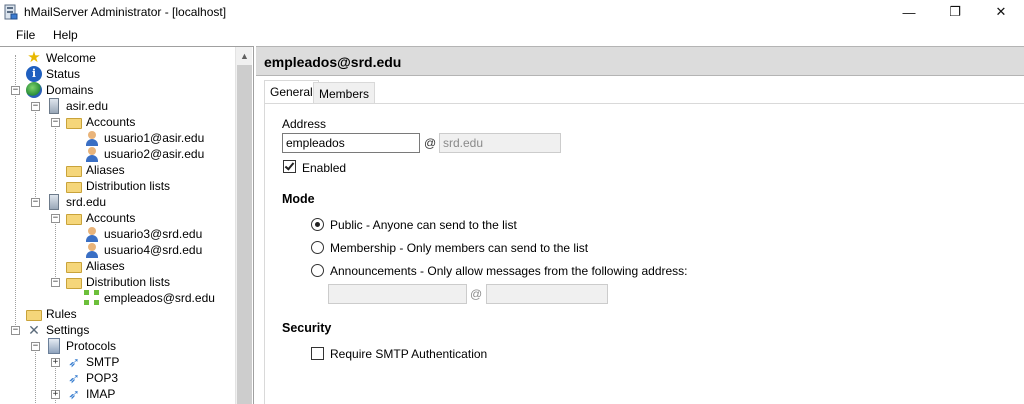  What do you see at coordinates (317, 270) in the screenshot?
I see `mode-announcements-radio` at bounding box center [317, 270].